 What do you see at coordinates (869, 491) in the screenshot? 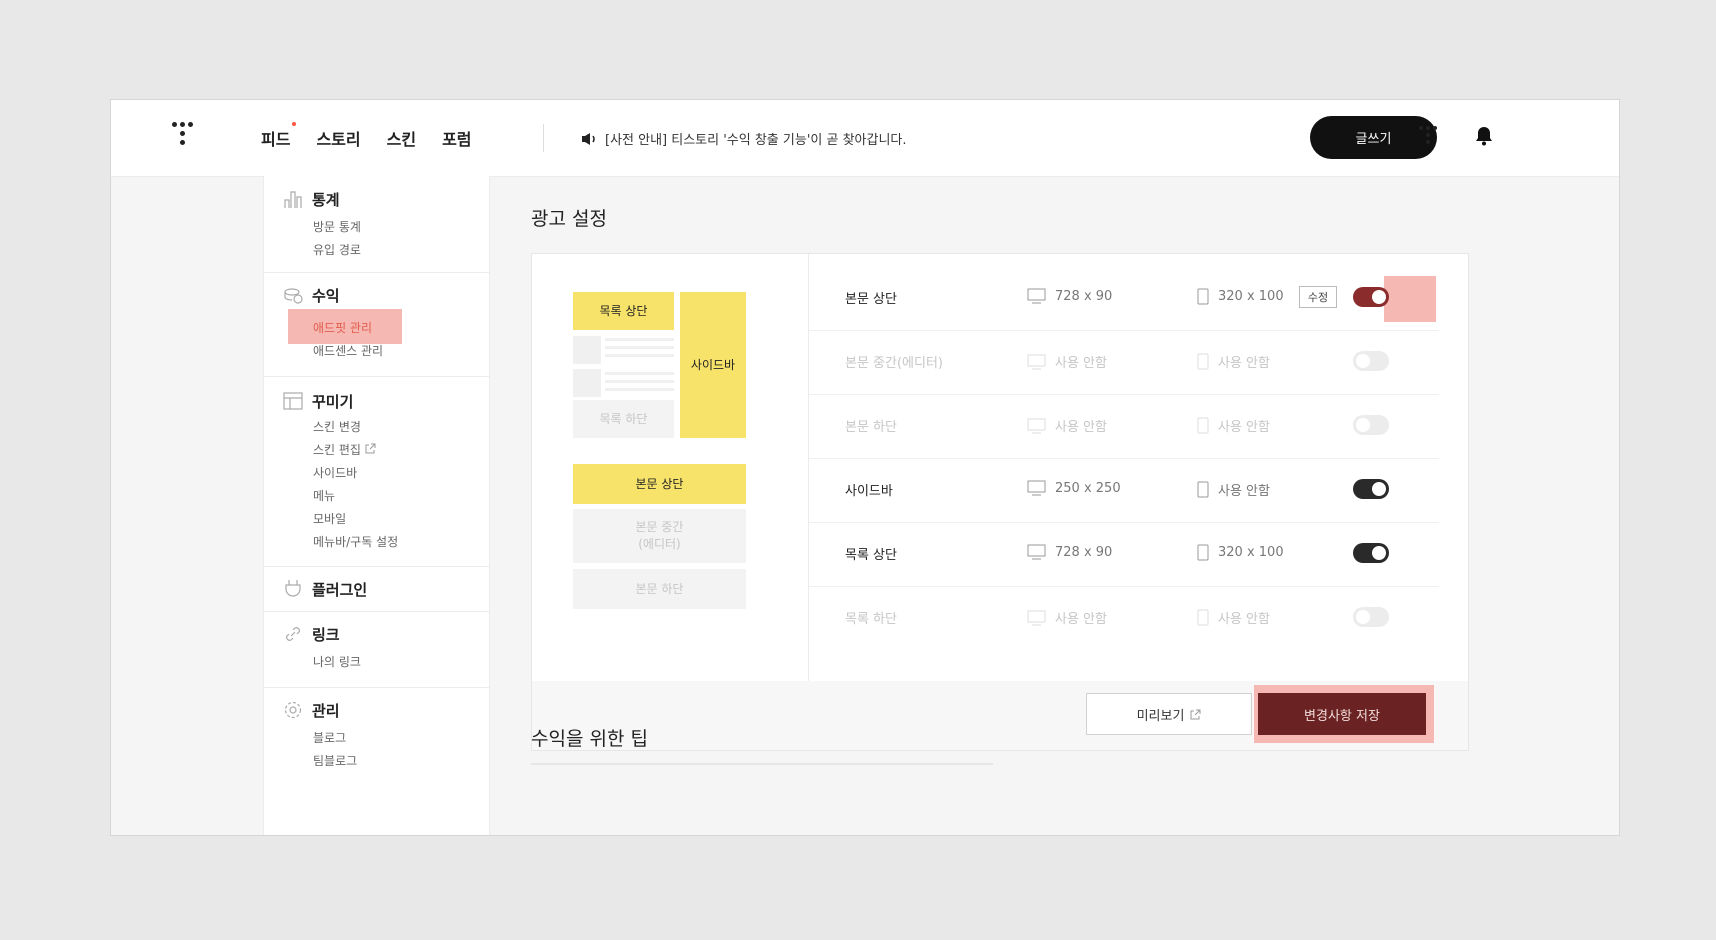
I see `slot-name: 사이드바` at bounding box center [869, 491].